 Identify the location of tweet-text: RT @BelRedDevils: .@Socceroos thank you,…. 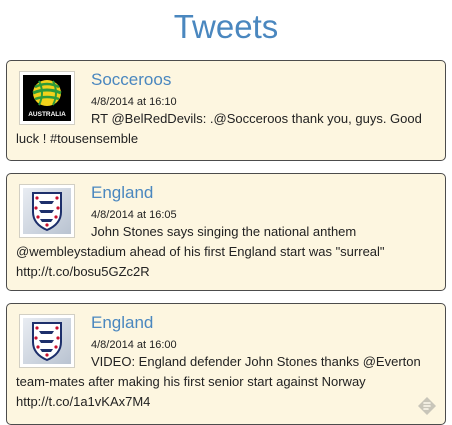
(219, 128).